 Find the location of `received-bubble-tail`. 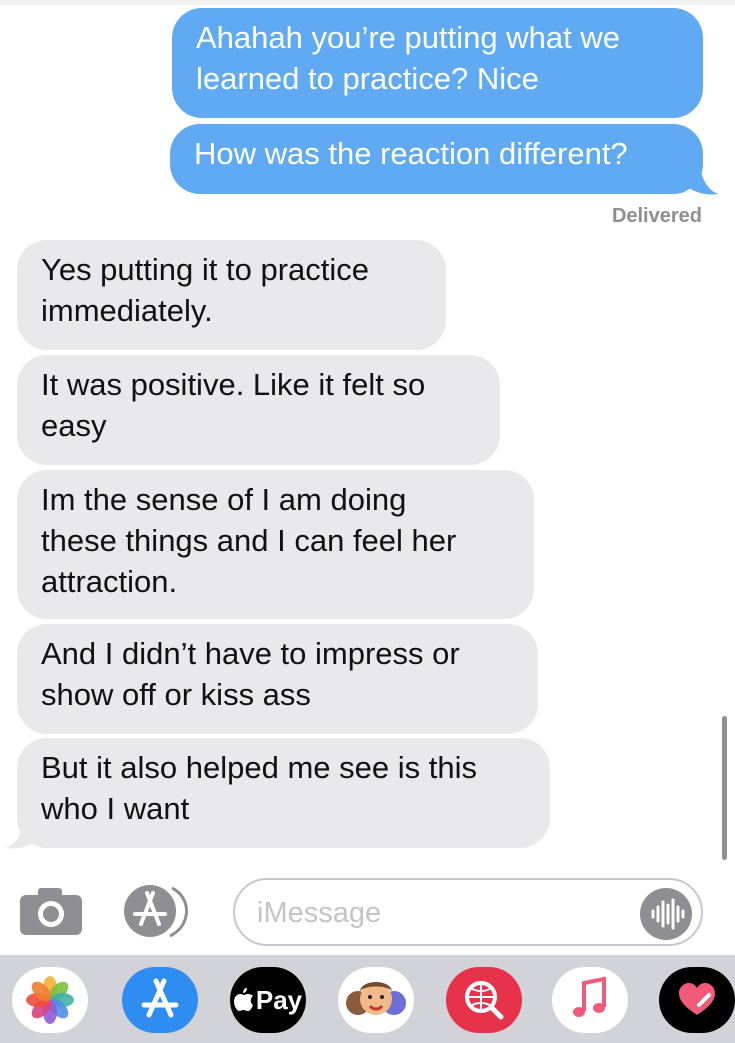

received-bubble-tail is located at coordinates (22, 834).